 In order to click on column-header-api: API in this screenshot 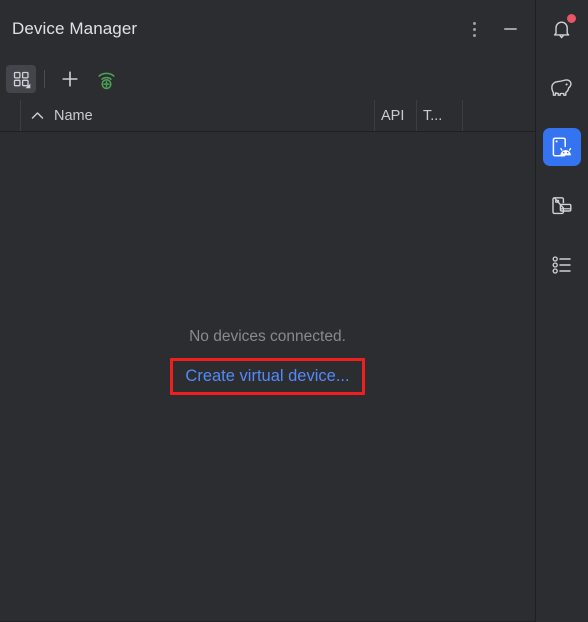, I will do `click(396, 115)`.